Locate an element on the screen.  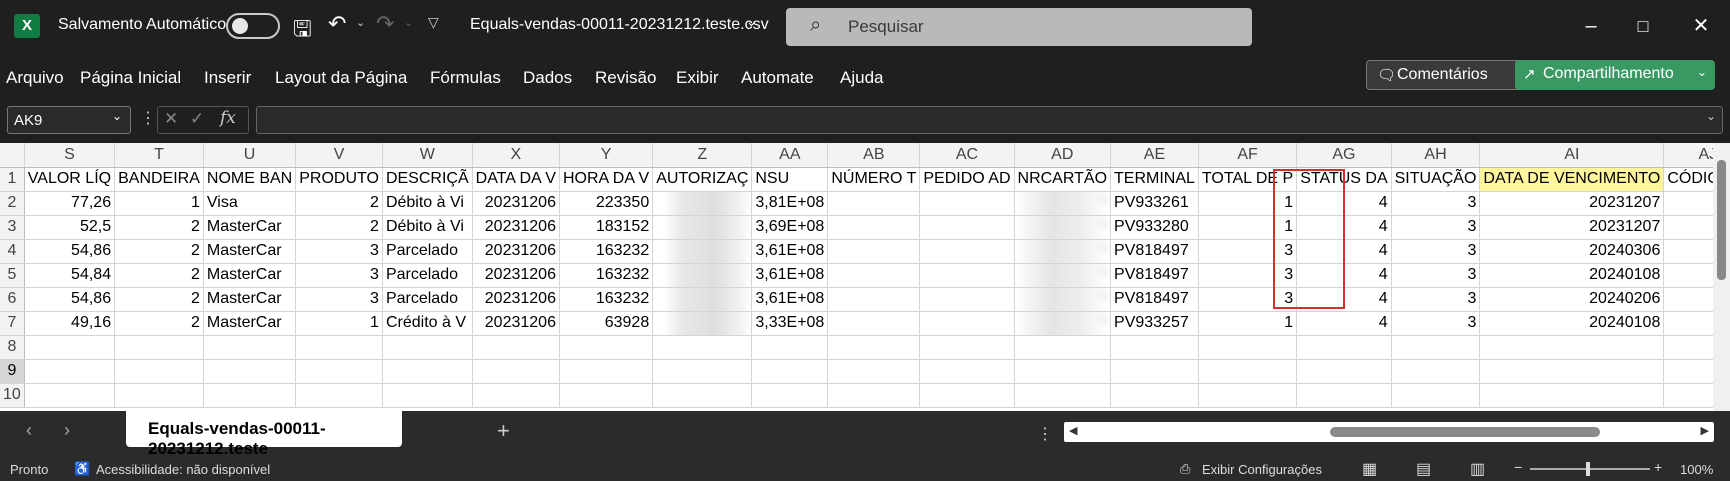
cell: PV933280 is located at coordinates (1154, 227).